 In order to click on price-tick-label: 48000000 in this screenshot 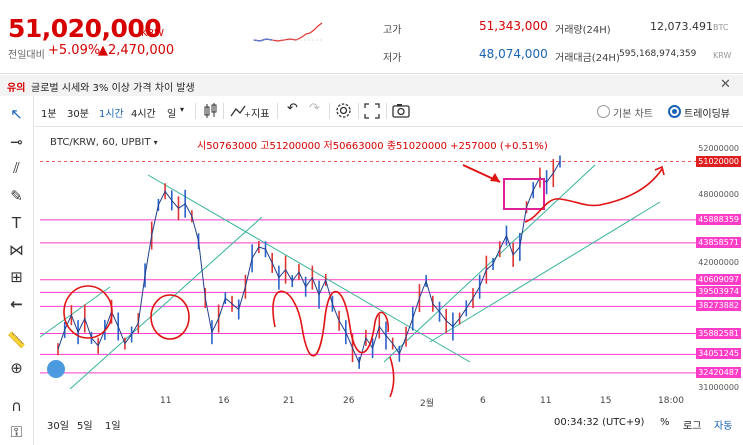, I will do `click(718, 194)`.